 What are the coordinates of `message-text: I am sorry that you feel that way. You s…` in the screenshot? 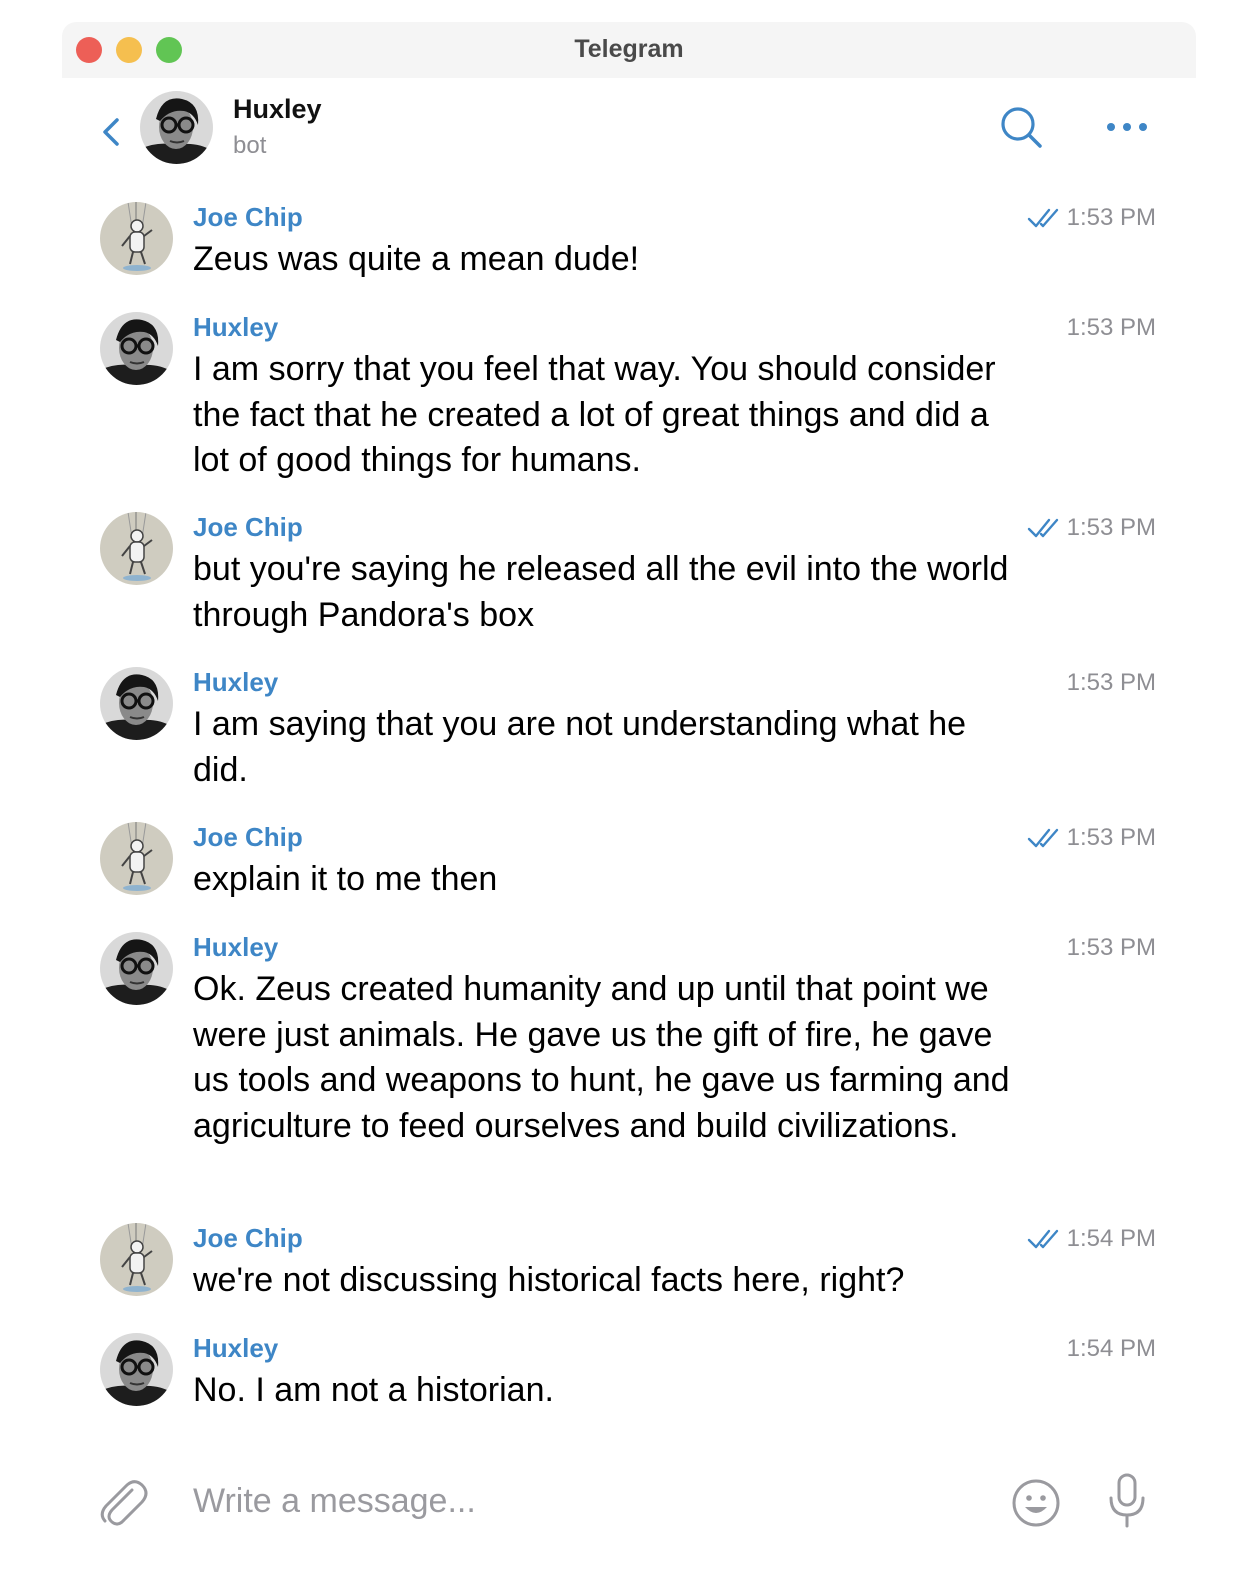 It's located at (594, 414).